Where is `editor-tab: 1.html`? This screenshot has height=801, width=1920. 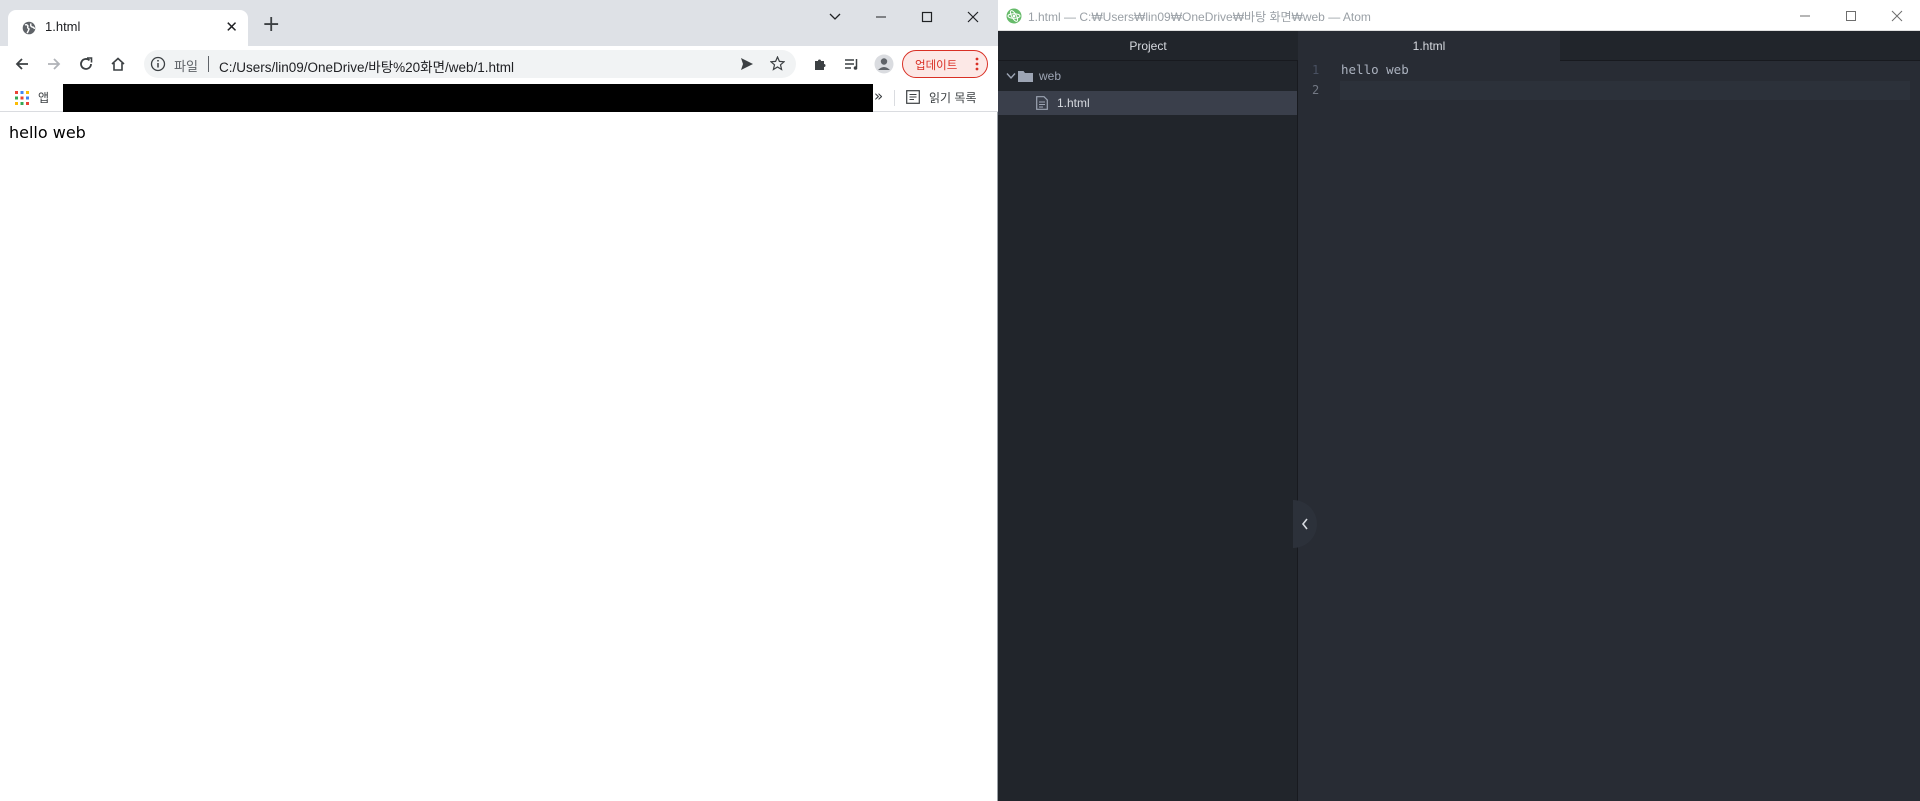
editor-tab: 1.html is located at coordinates (1429, 46).